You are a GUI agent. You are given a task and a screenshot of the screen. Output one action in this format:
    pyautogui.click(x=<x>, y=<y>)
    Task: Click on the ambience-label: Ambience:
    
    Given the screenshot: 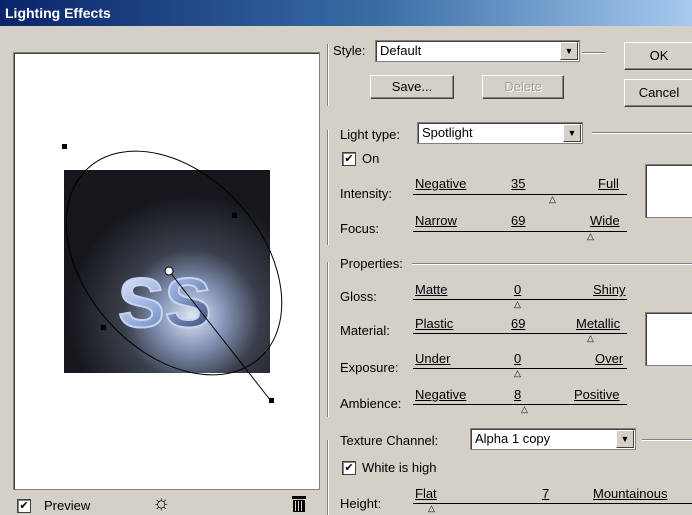 What is the action you would take?
    pyautogui.click(x=371, y=403)
    